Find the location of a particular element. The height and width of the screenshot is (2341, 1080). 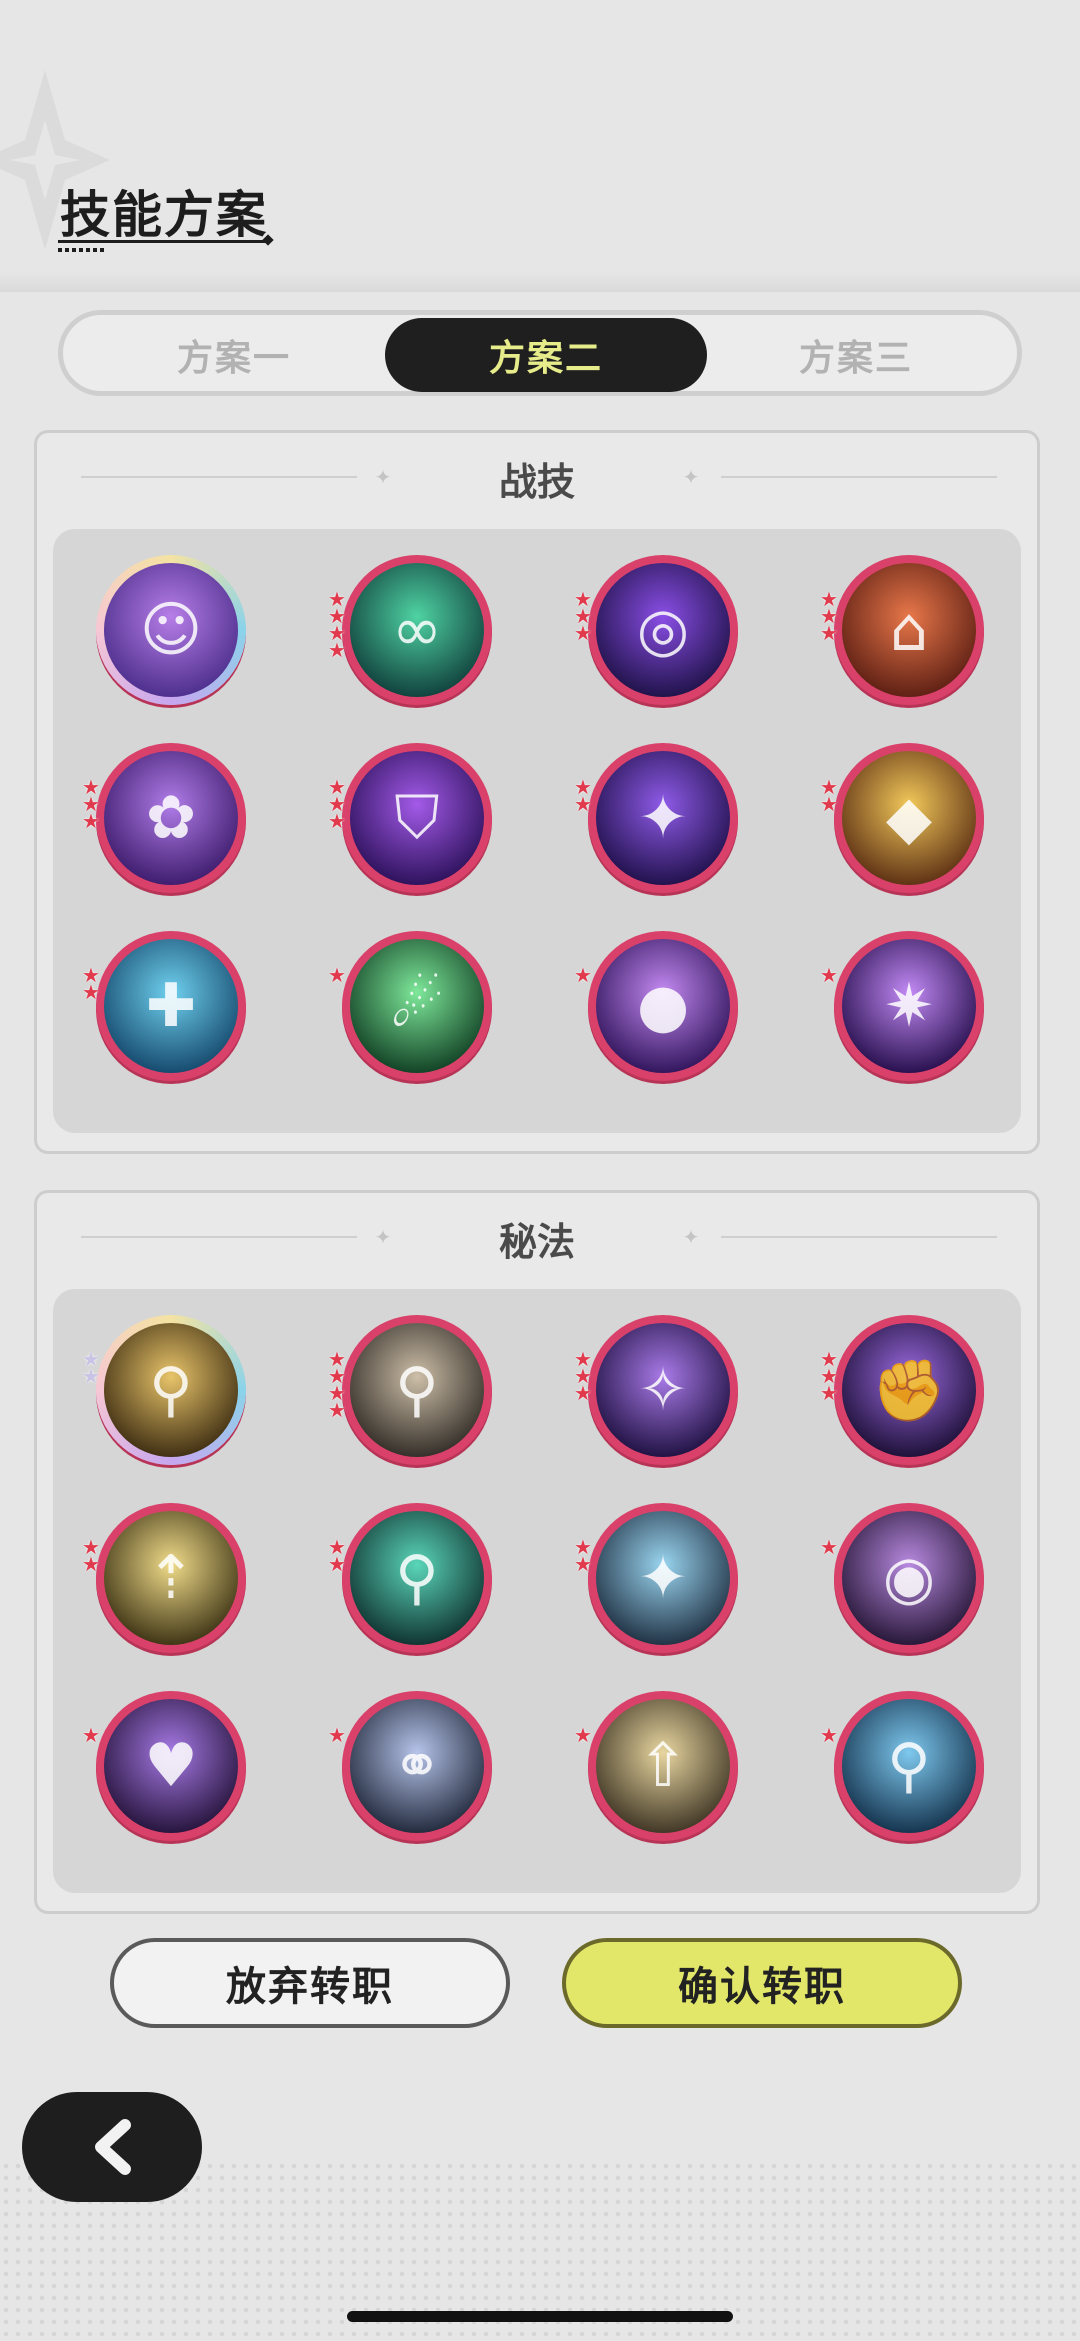

arcane-skill-slot: ⚲ ★ ★ ★ ★ is located at coordinates (410, 1390).